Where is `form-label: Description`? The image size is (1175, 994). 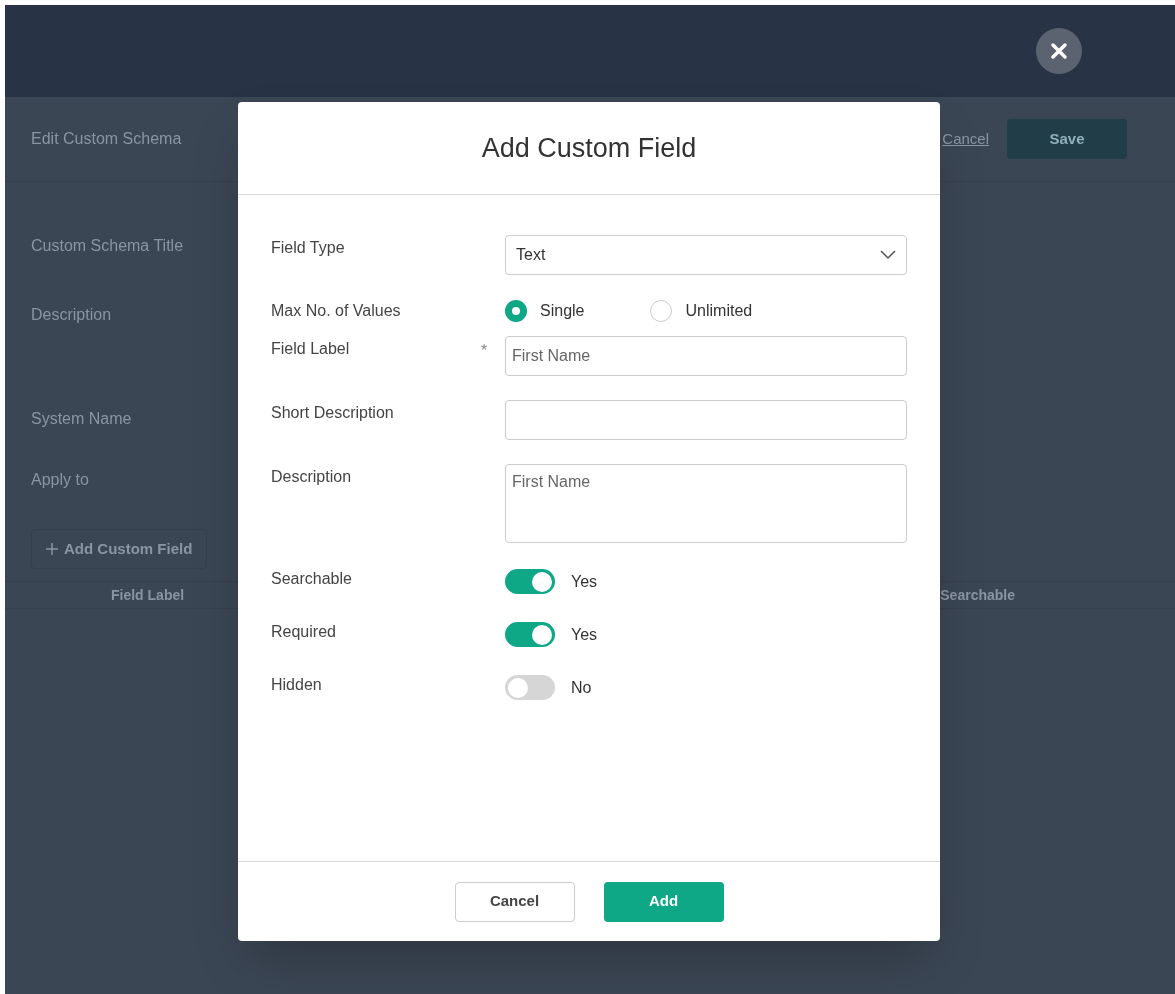
form-label: Description is located at coordinates (71, 315).